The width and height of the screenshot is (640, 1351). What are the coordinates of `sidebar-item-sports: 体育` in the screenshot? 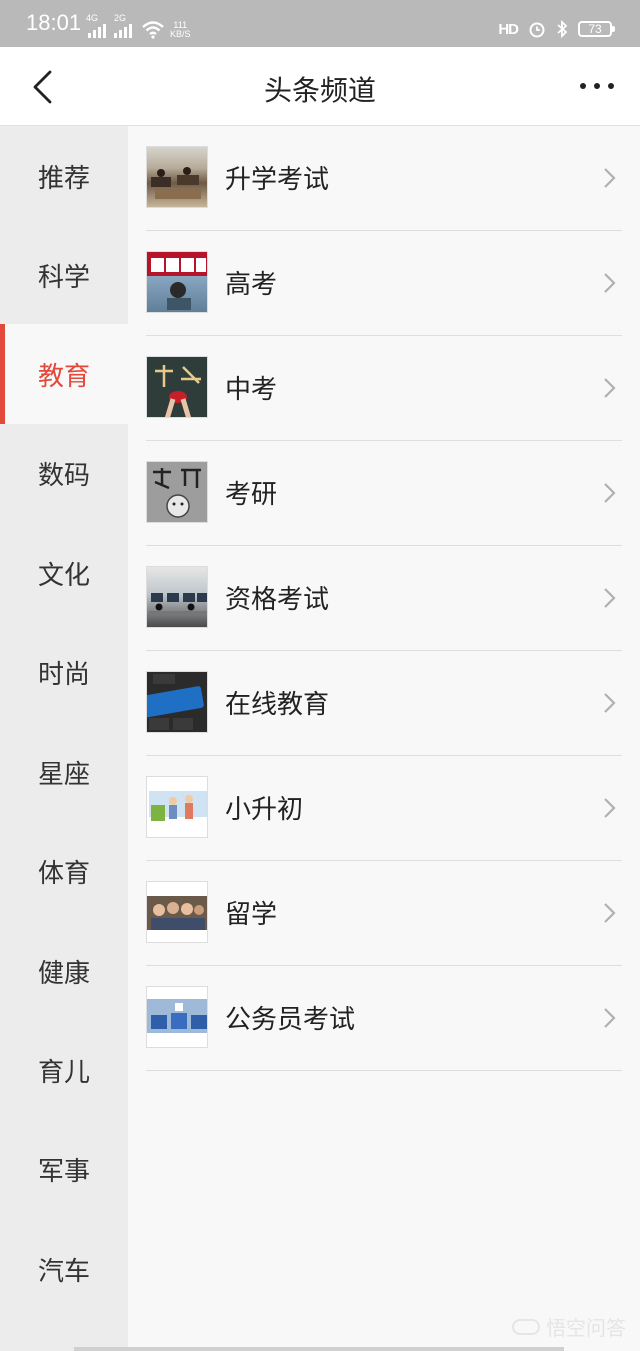 It's located at (64, 871).